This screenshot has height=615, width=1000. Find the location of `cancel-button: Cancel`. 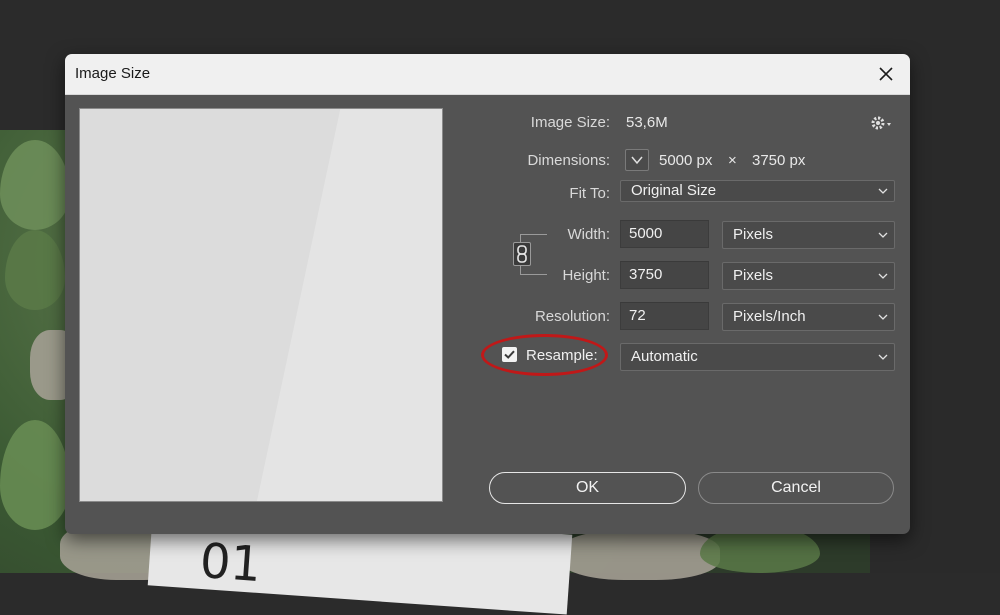

cancel-button: Cancel is located at coordinates (796, 488).